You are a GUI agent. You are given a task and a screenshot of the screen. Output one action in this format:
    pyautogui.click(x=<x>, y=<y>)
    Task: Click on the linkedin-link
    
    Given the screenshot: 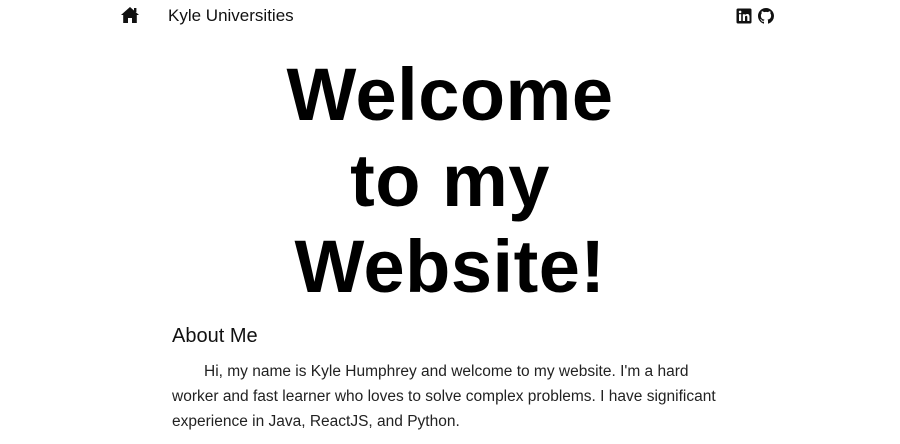 What is the action you would take?
    pyautogui.click(x=744, y=16)
    